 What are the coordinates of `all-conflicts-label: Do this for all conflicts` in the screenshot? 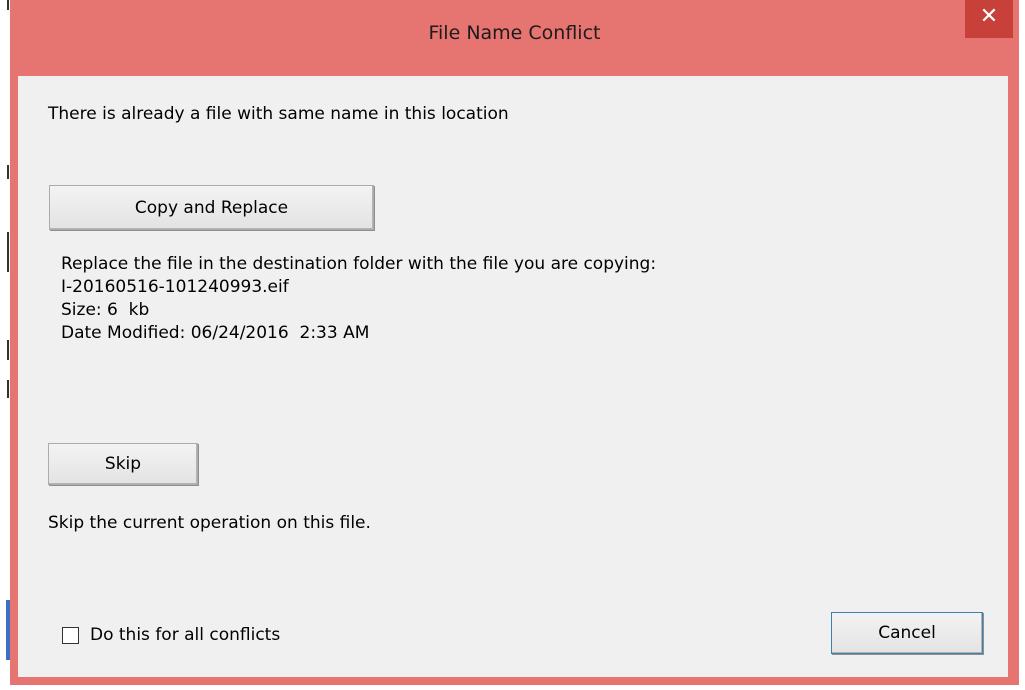 It's located at (185, 635).